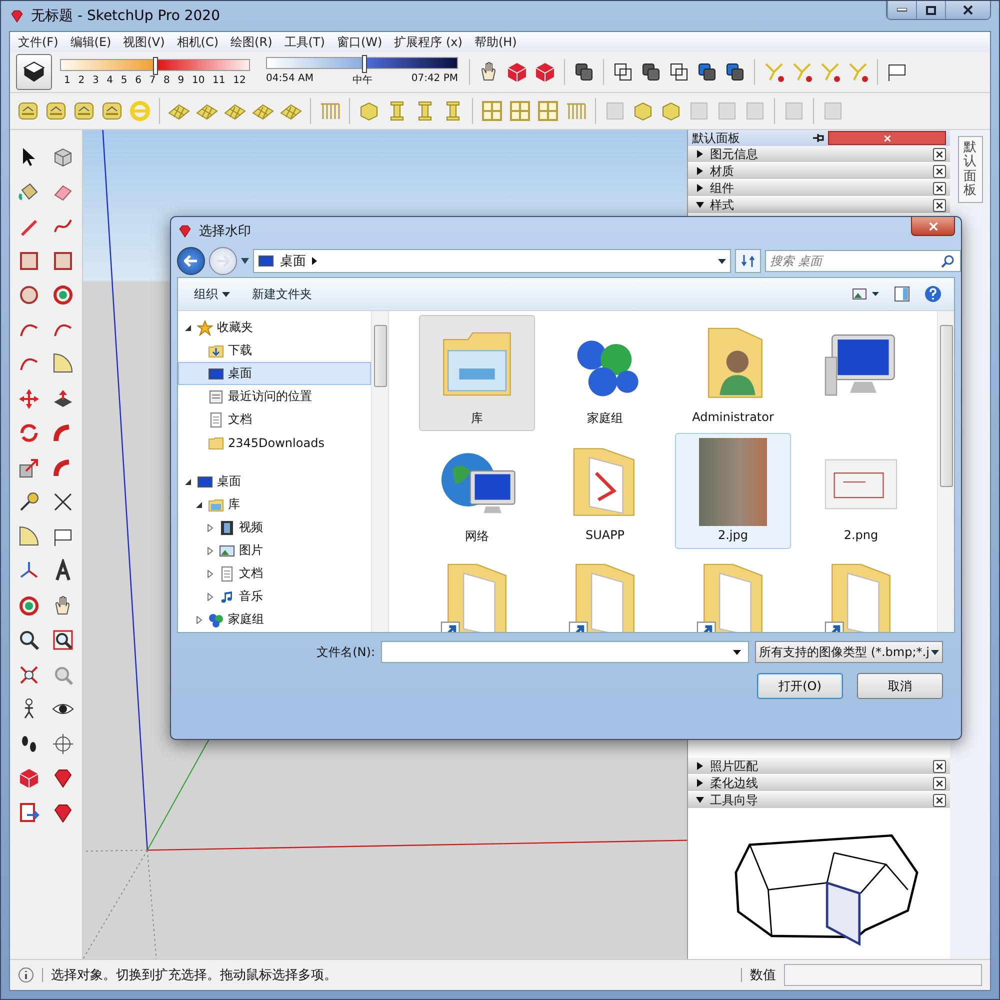 The width and height of the screenshot is (1000, 1000). What do you see at coordinates (933, 226) in the screenshot?
I see `dialog-close-button` at bounding box center [933, 226].